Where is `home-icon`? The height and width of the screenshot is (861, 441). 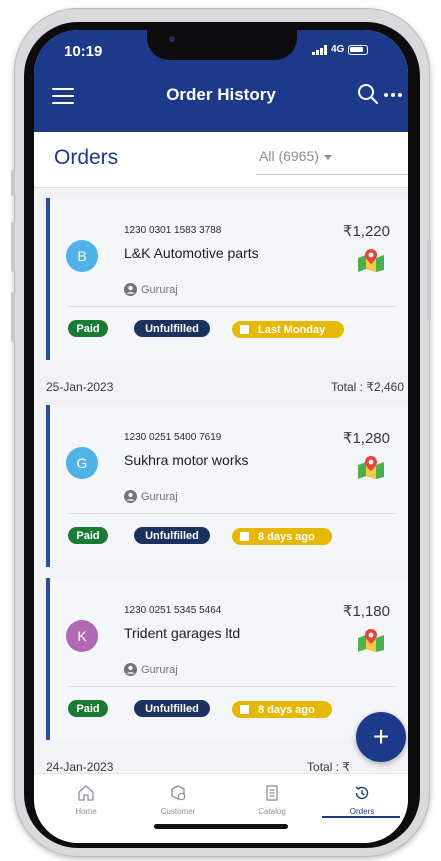 home-icon is located at coordinates (86, 793).